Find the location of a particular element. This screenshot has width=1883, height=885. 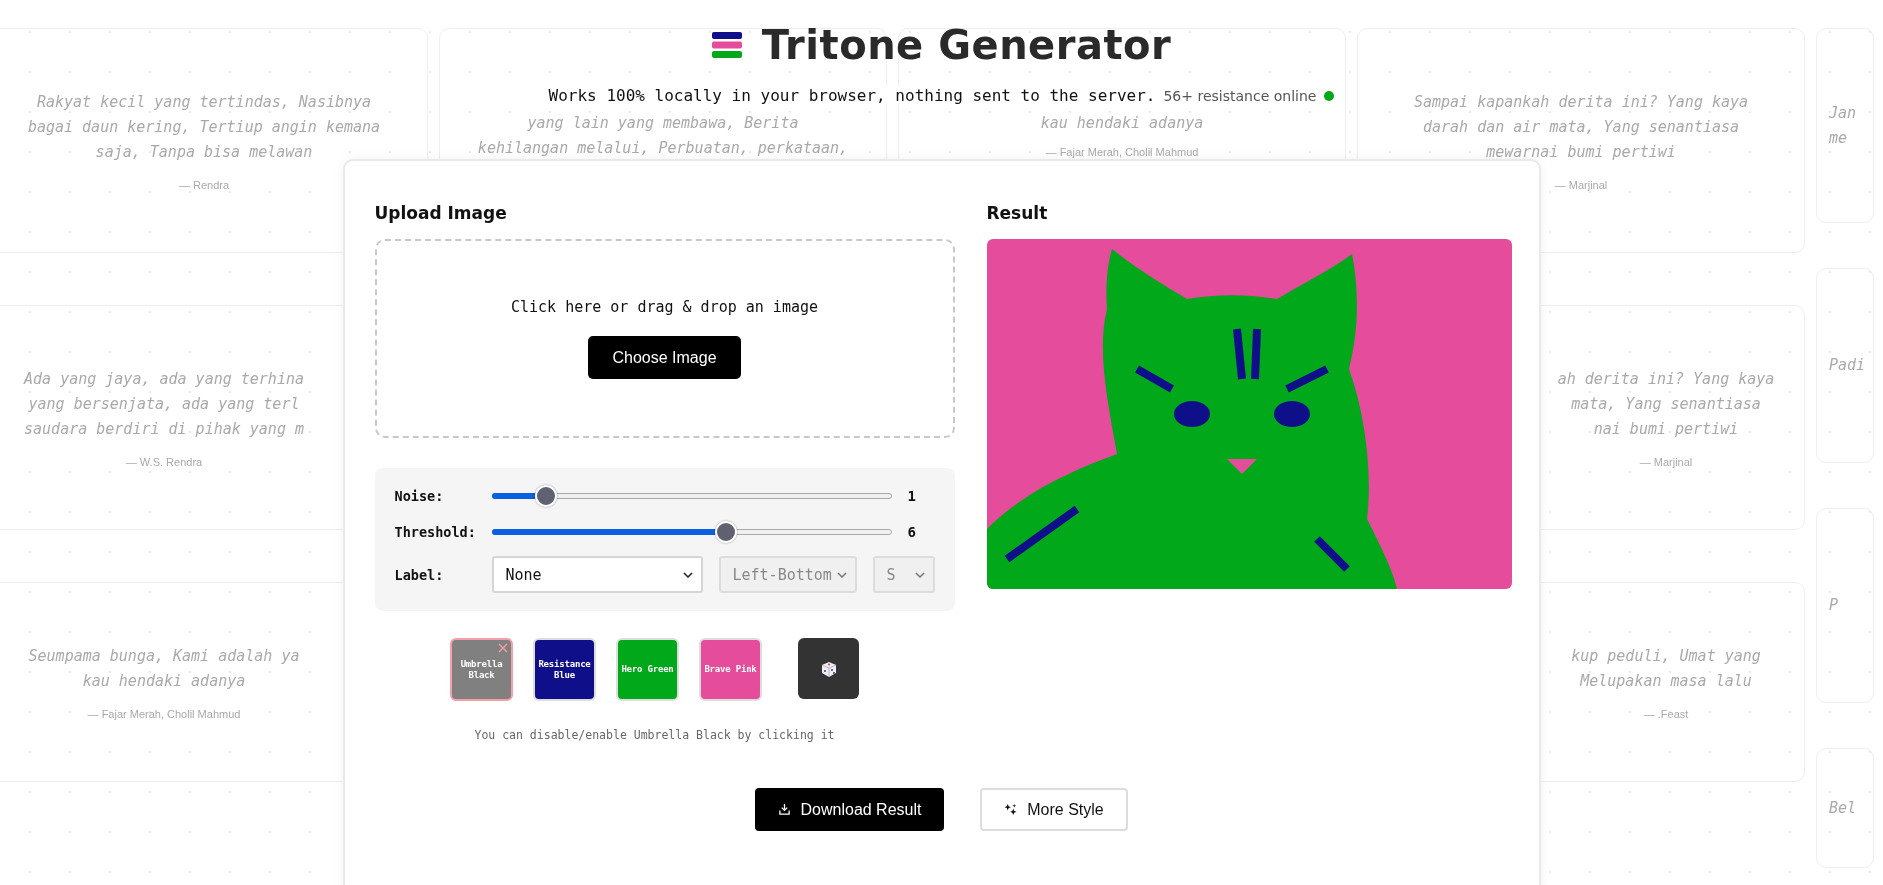

quote-text: Bel is located at coordinates (1843, 808).